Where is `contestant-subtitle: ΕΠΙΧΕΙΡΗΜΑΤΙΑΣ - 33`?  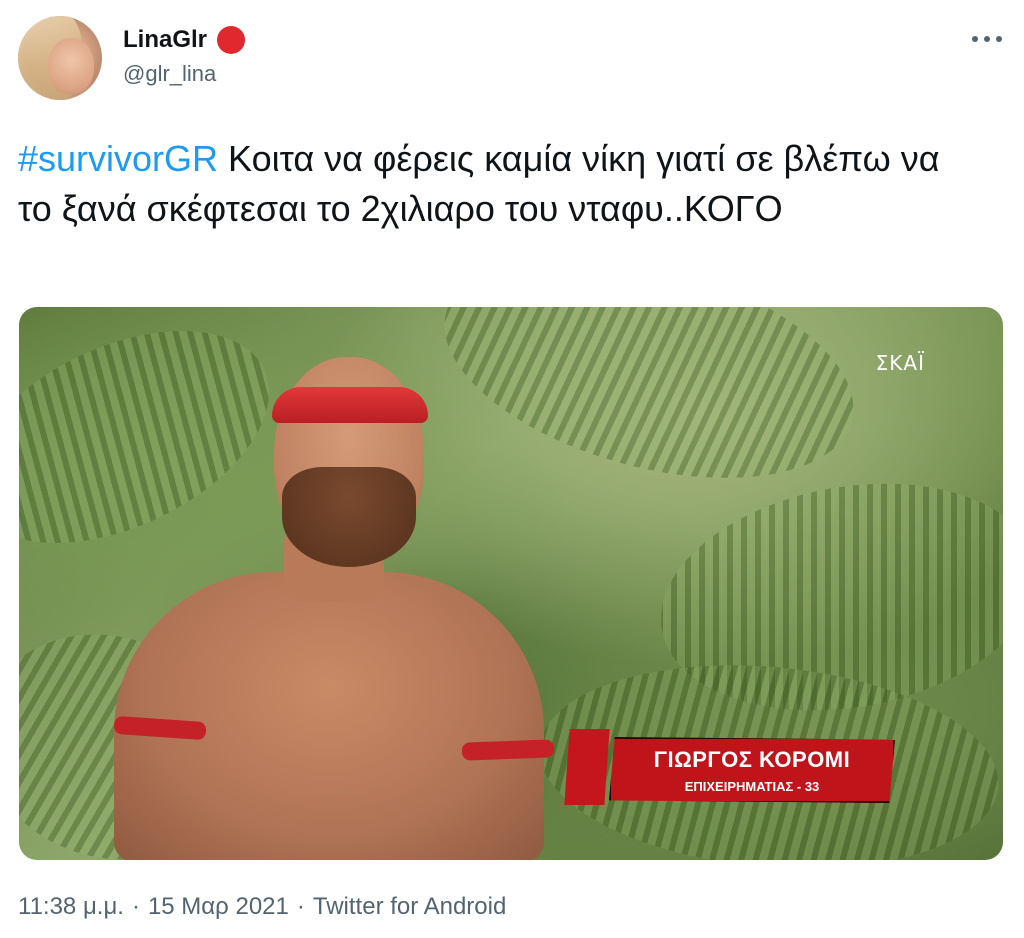 contestant-subtitle: ΕΠΙΧΕΙΡΗΜΑΤΙΑΣ - 33 is located at coordinates (752, 786).